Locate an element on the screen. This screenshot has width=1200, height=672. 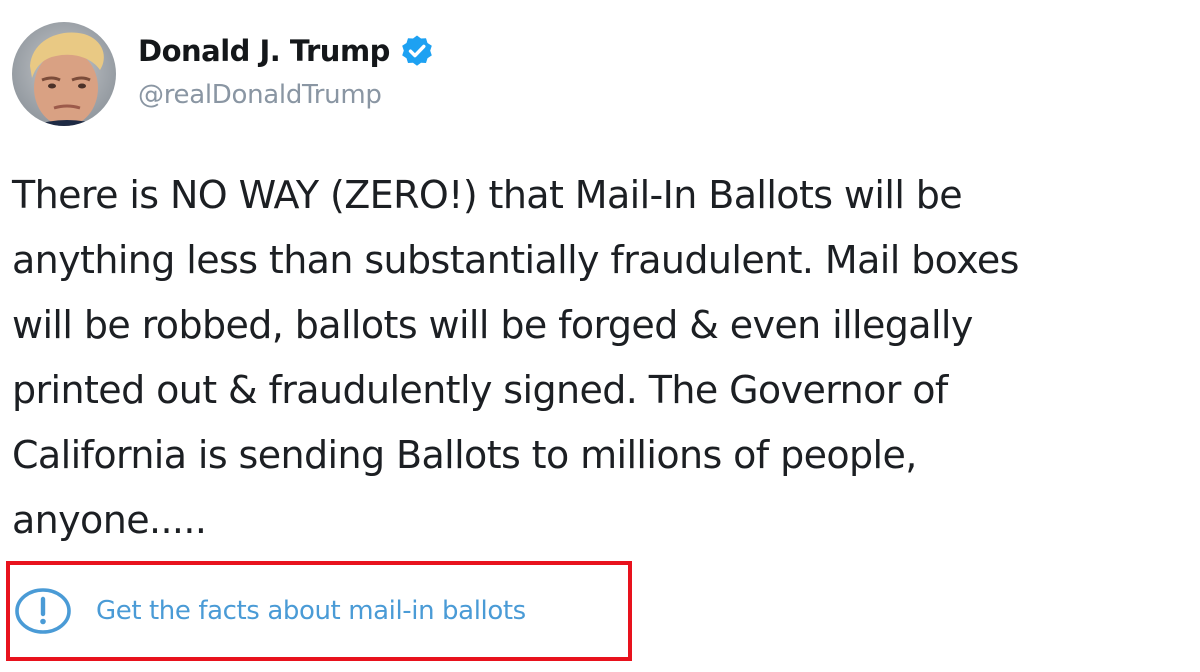
author-name-row: Donald J. Trump is located at coordinates (286, 51).